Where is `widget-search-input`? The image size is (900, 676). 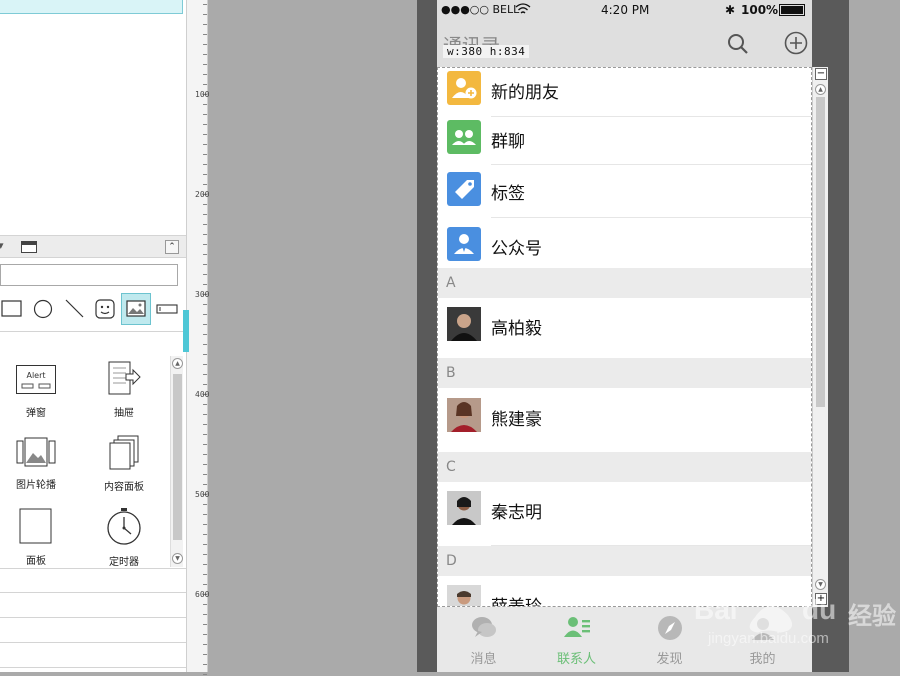
widget-search-input is located at coordinates (89, 275).